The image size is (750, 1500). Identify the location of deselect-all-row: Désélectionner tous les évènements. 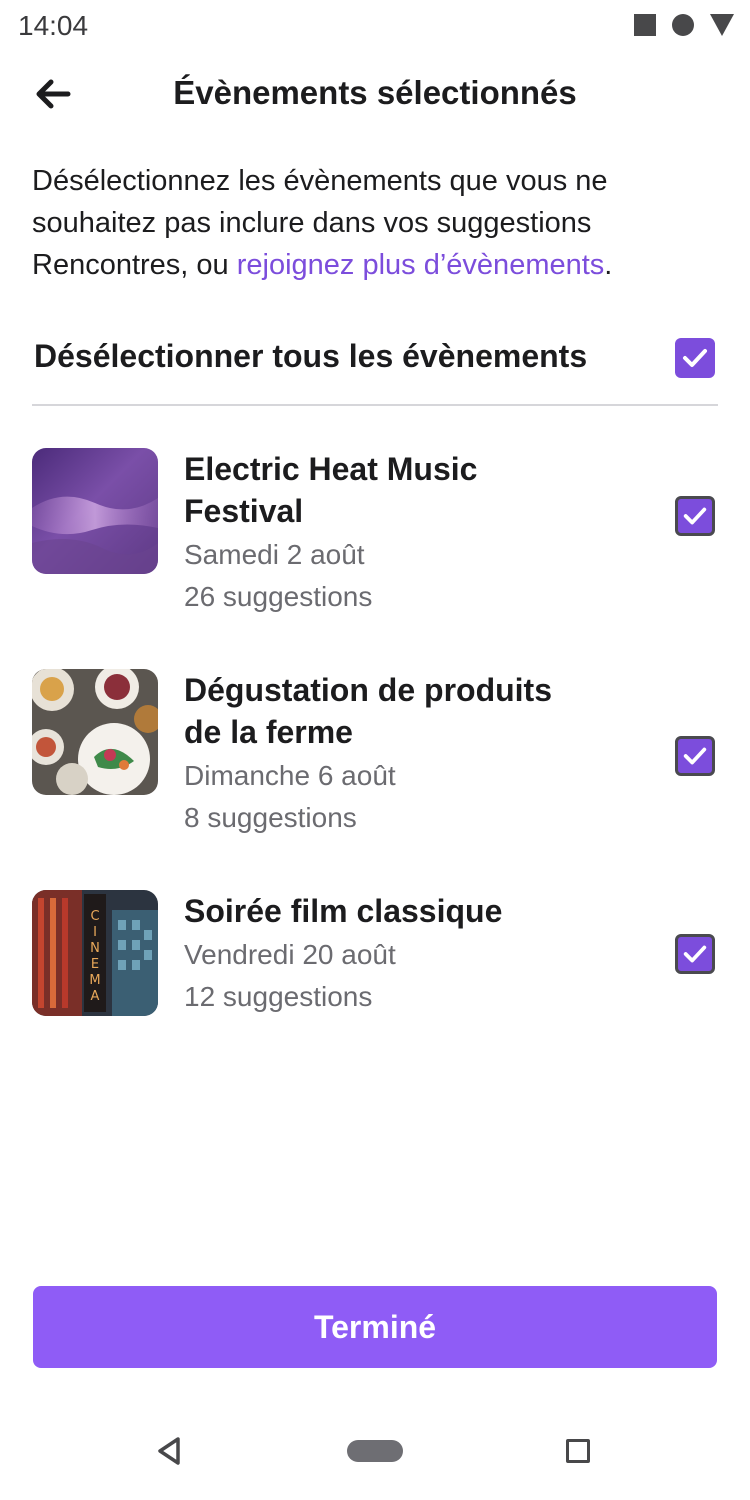
(375, 367).